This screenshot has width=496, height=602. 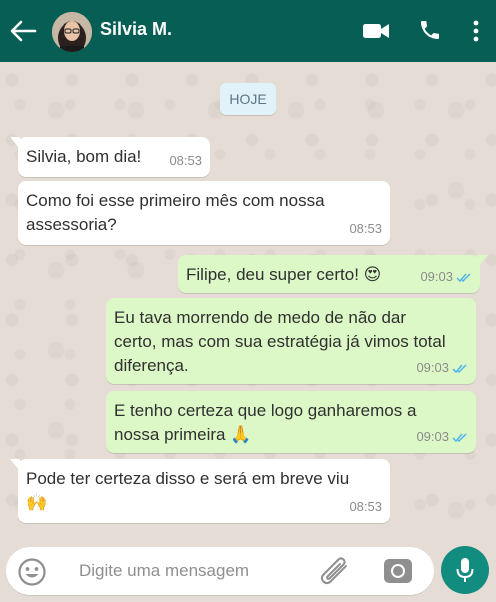 I want to click on chat-header: Silvia M., so click(x=248, y=31).